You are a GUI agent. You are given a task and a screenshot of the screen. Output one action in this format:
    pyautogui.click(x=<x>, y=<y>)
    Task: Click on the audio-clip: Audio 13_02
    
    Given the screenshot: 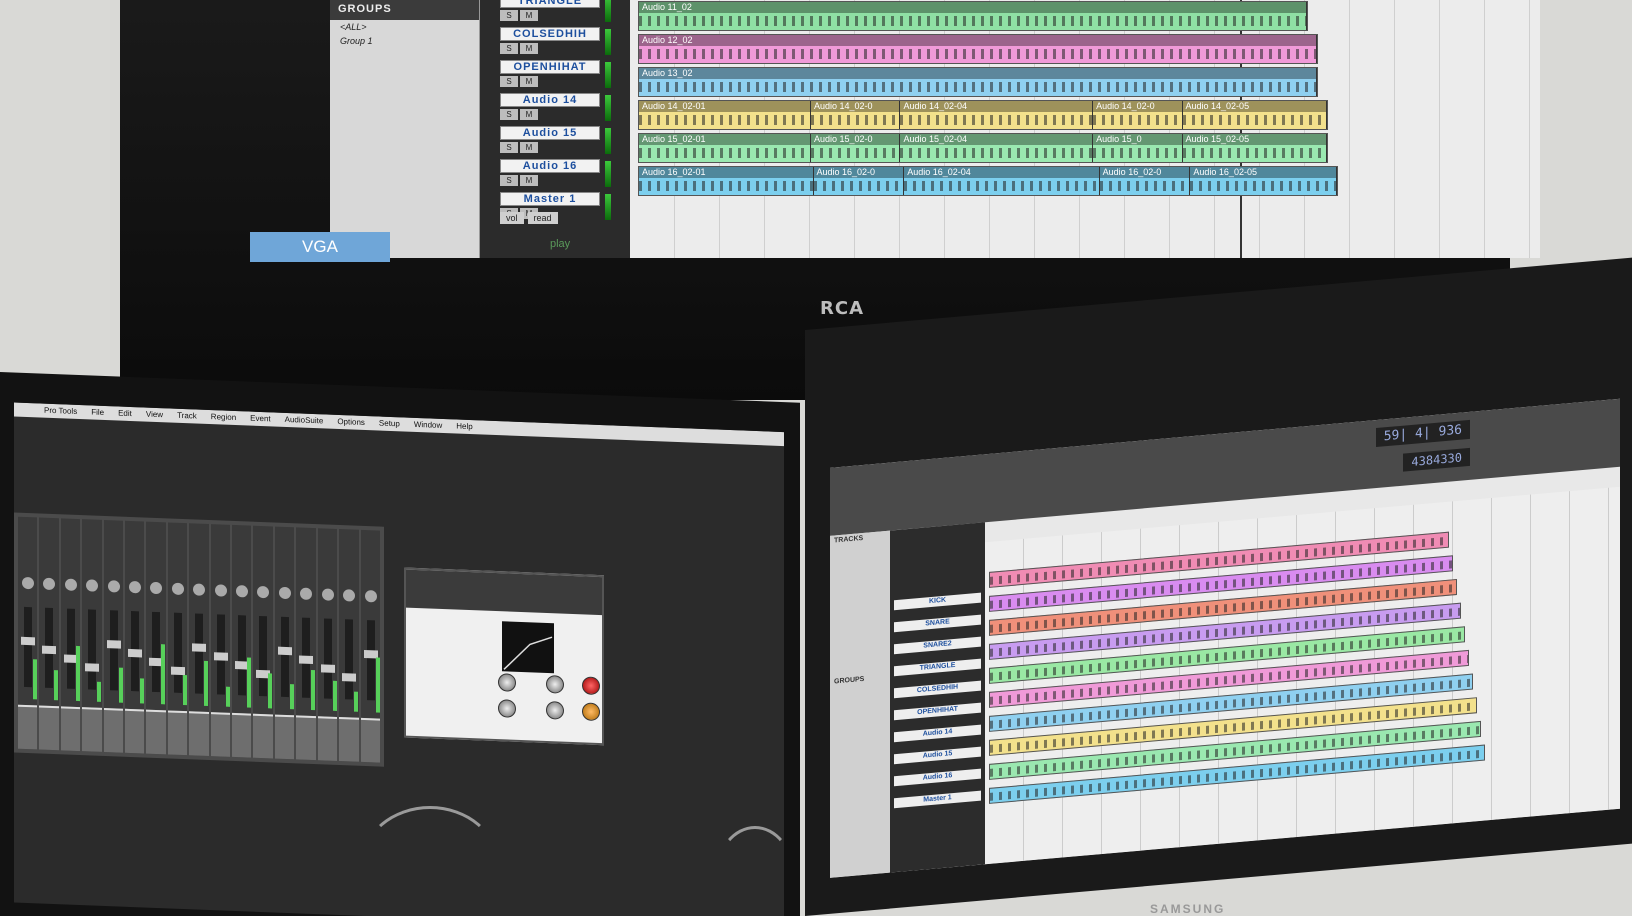 What is the action you would take?
    pyautogui.click(x=978, y=82)
    